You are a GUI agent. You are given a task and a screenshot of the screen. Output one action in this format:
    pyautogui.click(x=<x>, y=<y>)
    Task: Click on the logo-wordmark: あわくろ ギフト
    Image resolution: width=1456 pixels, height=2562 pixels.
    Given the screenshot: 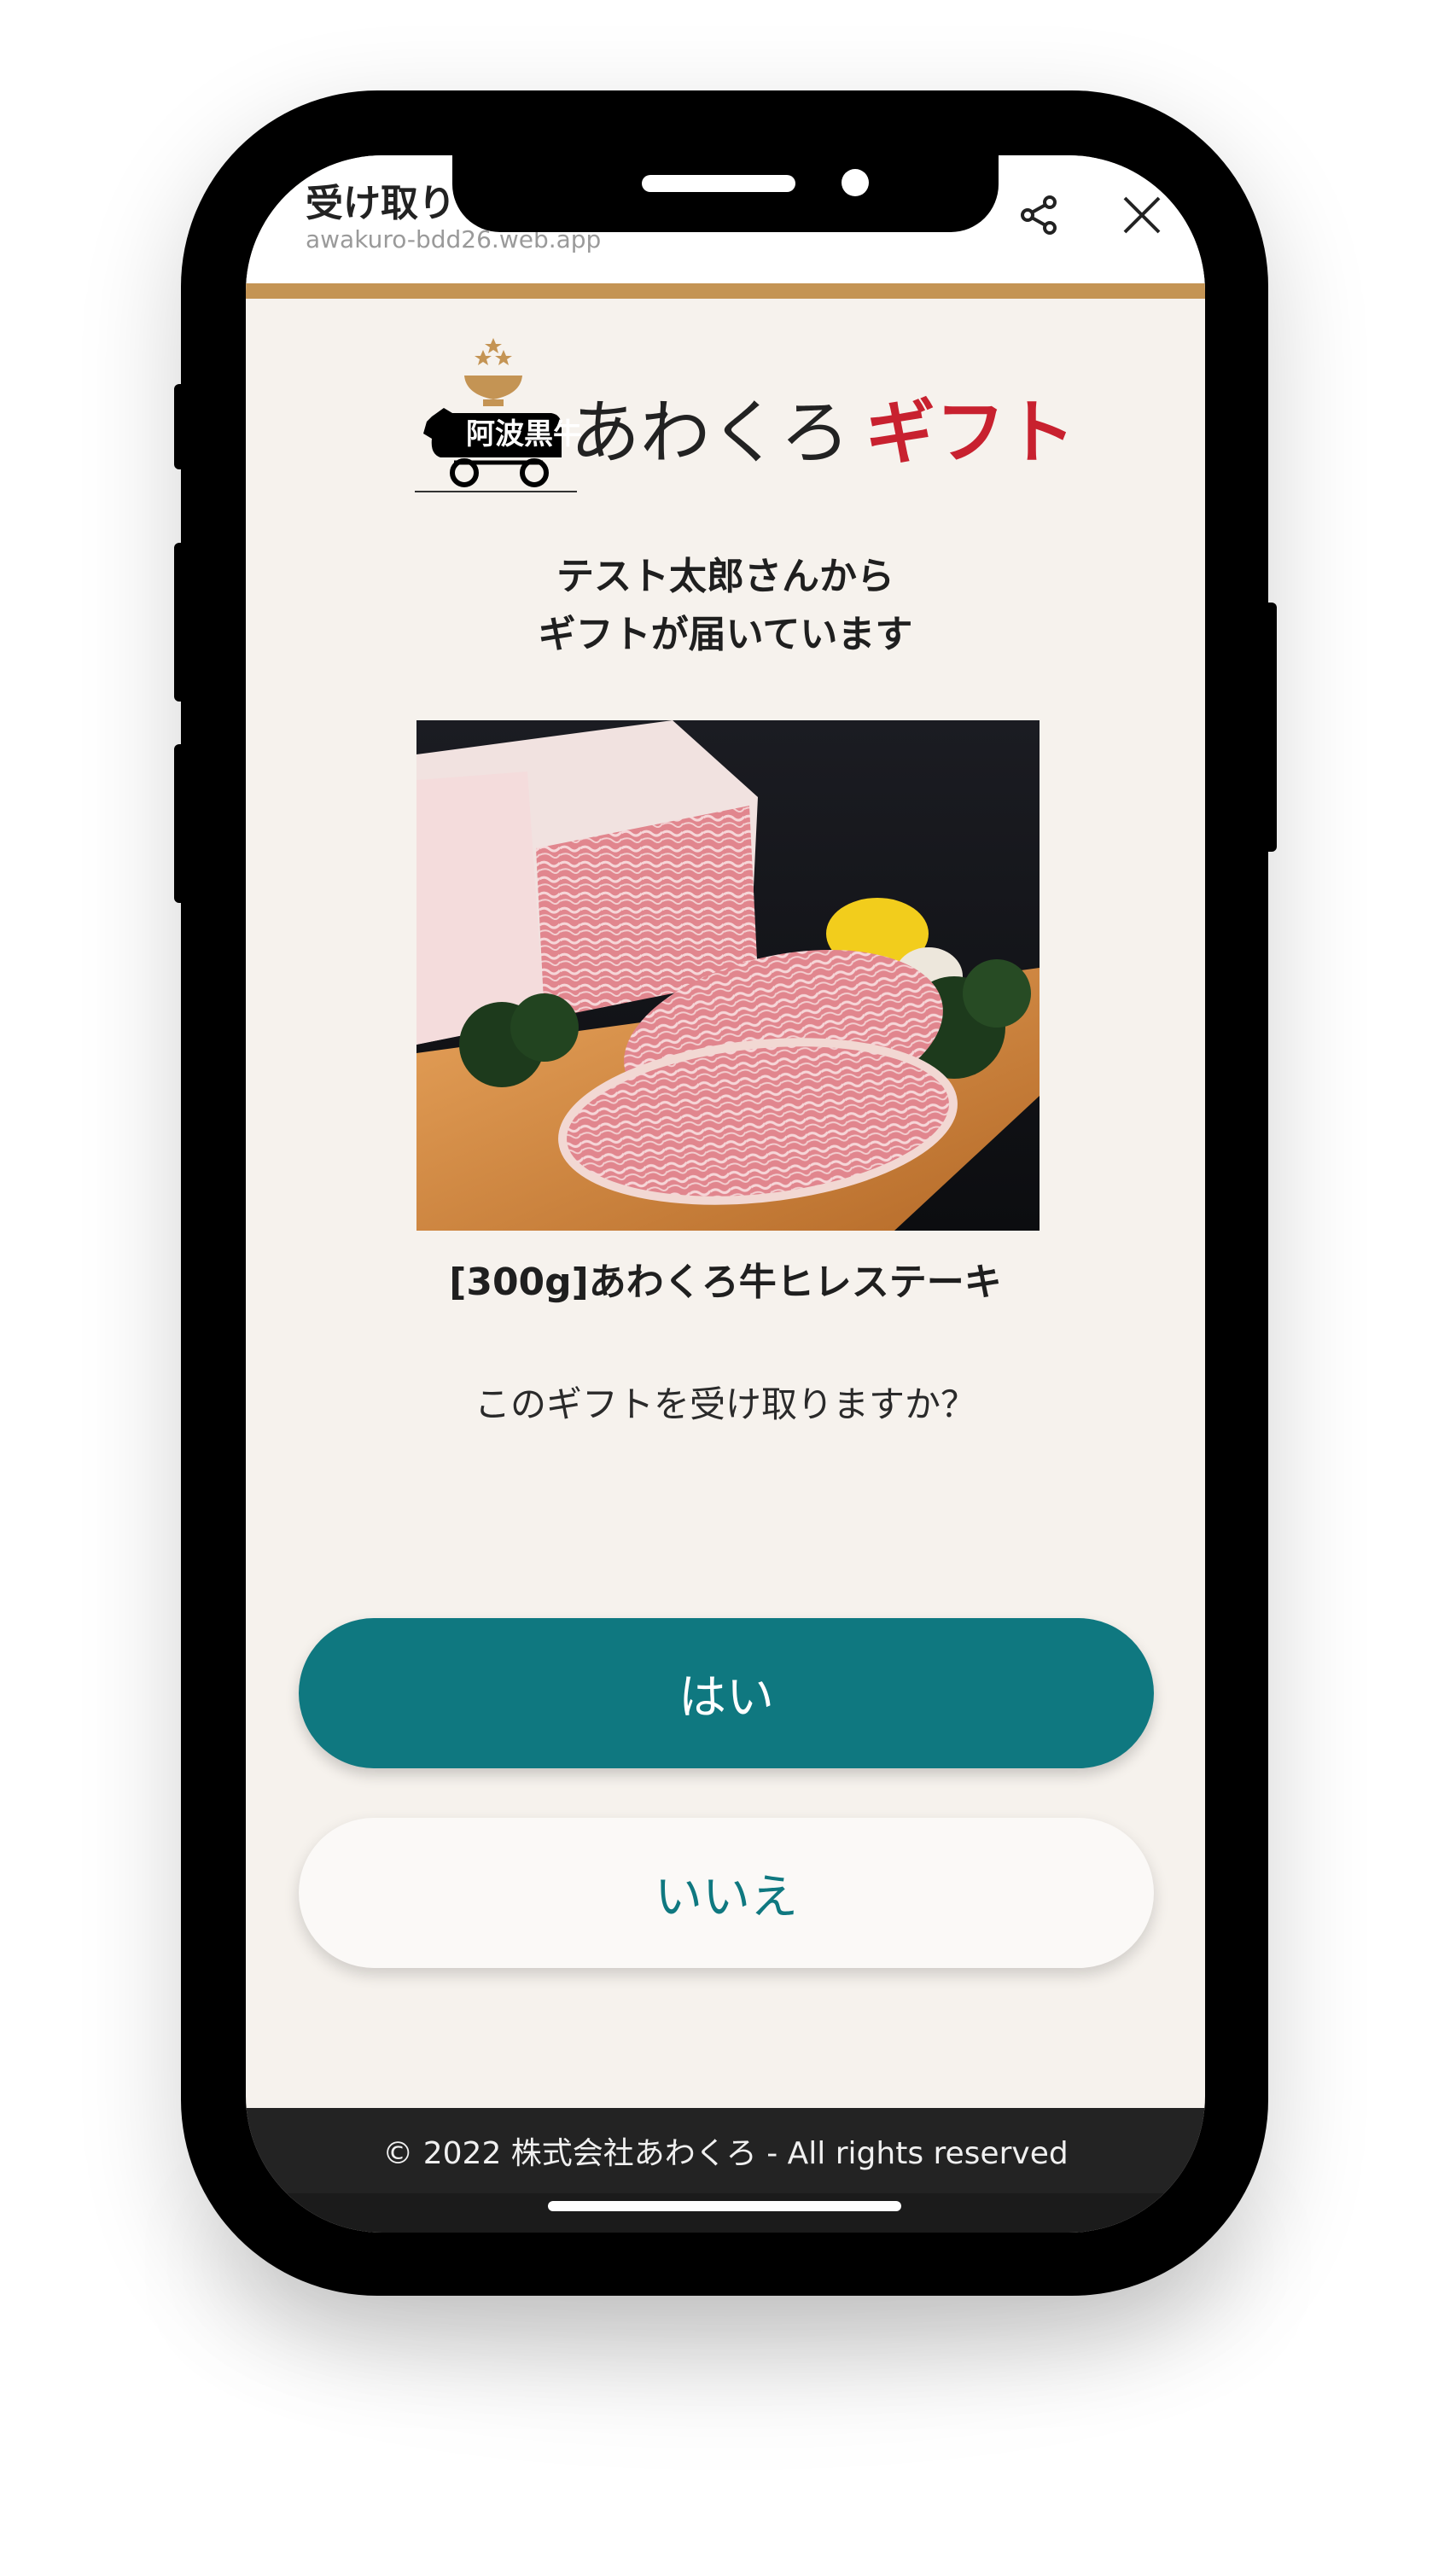 What is the action you would take?
    pyautogui.click(x=822, y=426)
    